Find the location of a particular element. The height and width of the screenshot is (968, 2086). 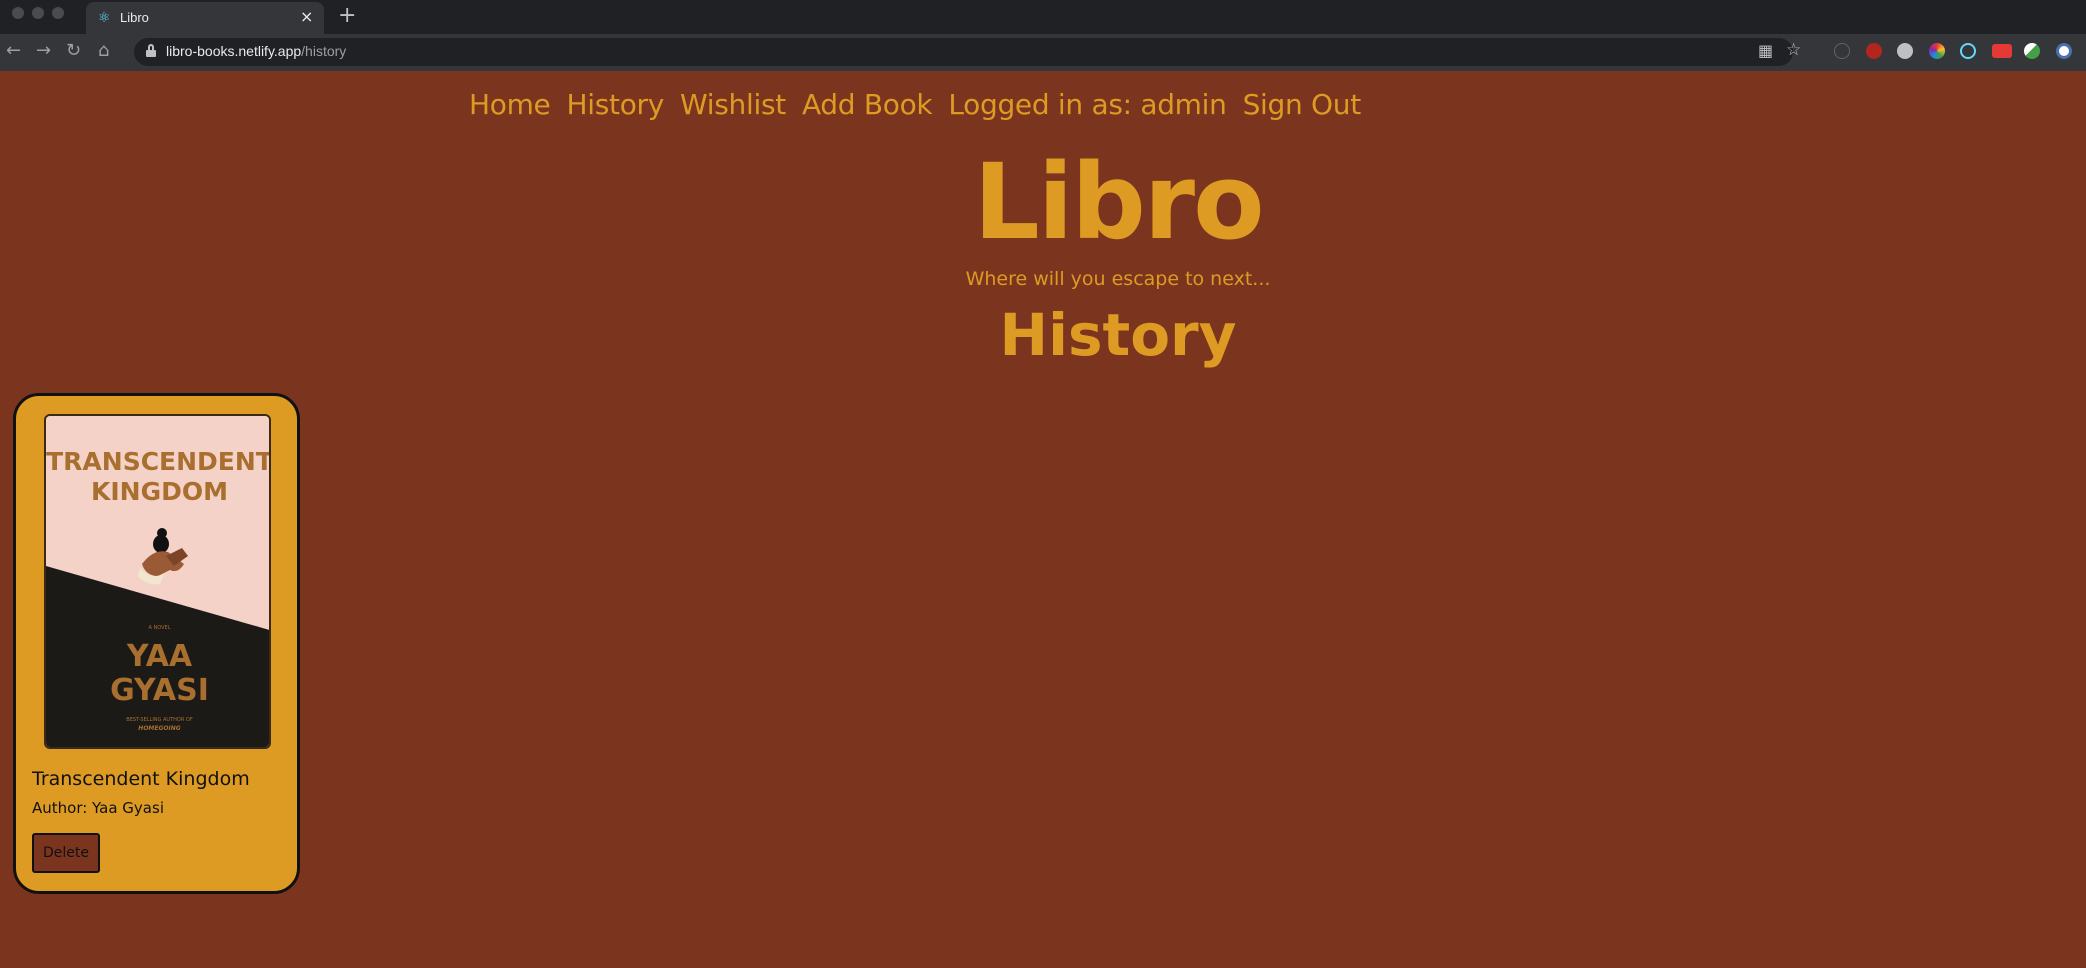

window-close-dot is located at coordinates (18, 13).